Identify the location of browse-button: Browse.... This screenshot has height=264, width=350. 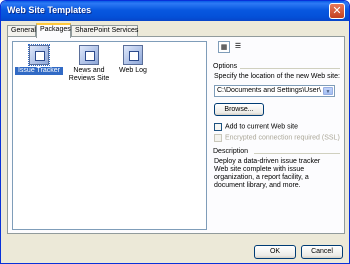
(239, 109).